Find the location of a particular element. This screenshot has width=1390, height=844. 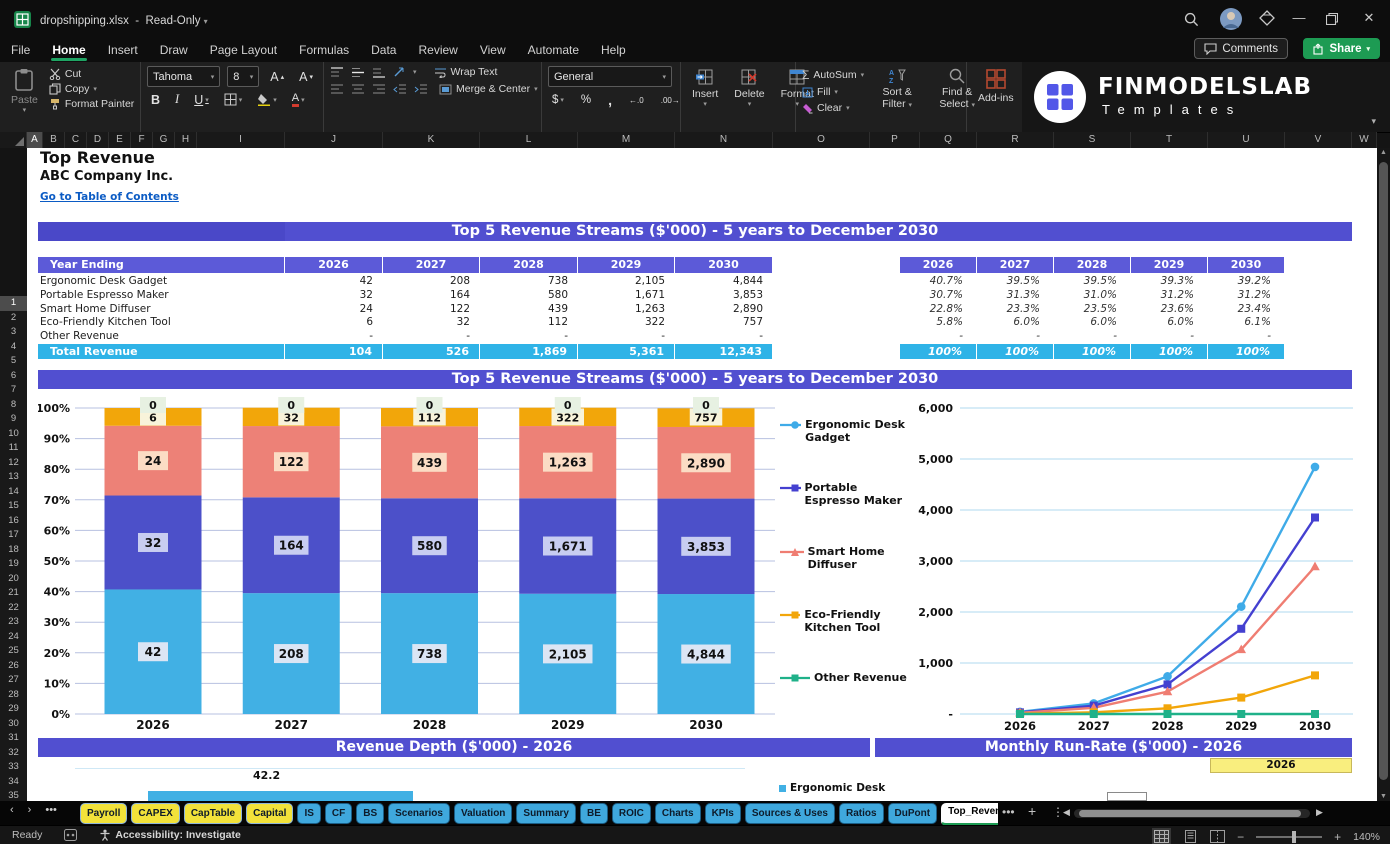

tab-be: BE is located at coordinates (593, 813).